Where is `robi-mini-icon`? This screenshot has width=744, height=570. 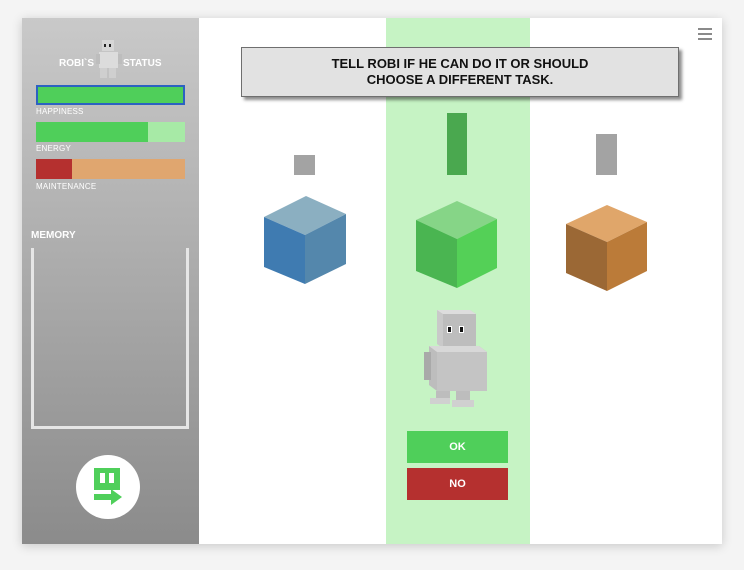
robi-mini-icon is located at coordinates (109, 59).